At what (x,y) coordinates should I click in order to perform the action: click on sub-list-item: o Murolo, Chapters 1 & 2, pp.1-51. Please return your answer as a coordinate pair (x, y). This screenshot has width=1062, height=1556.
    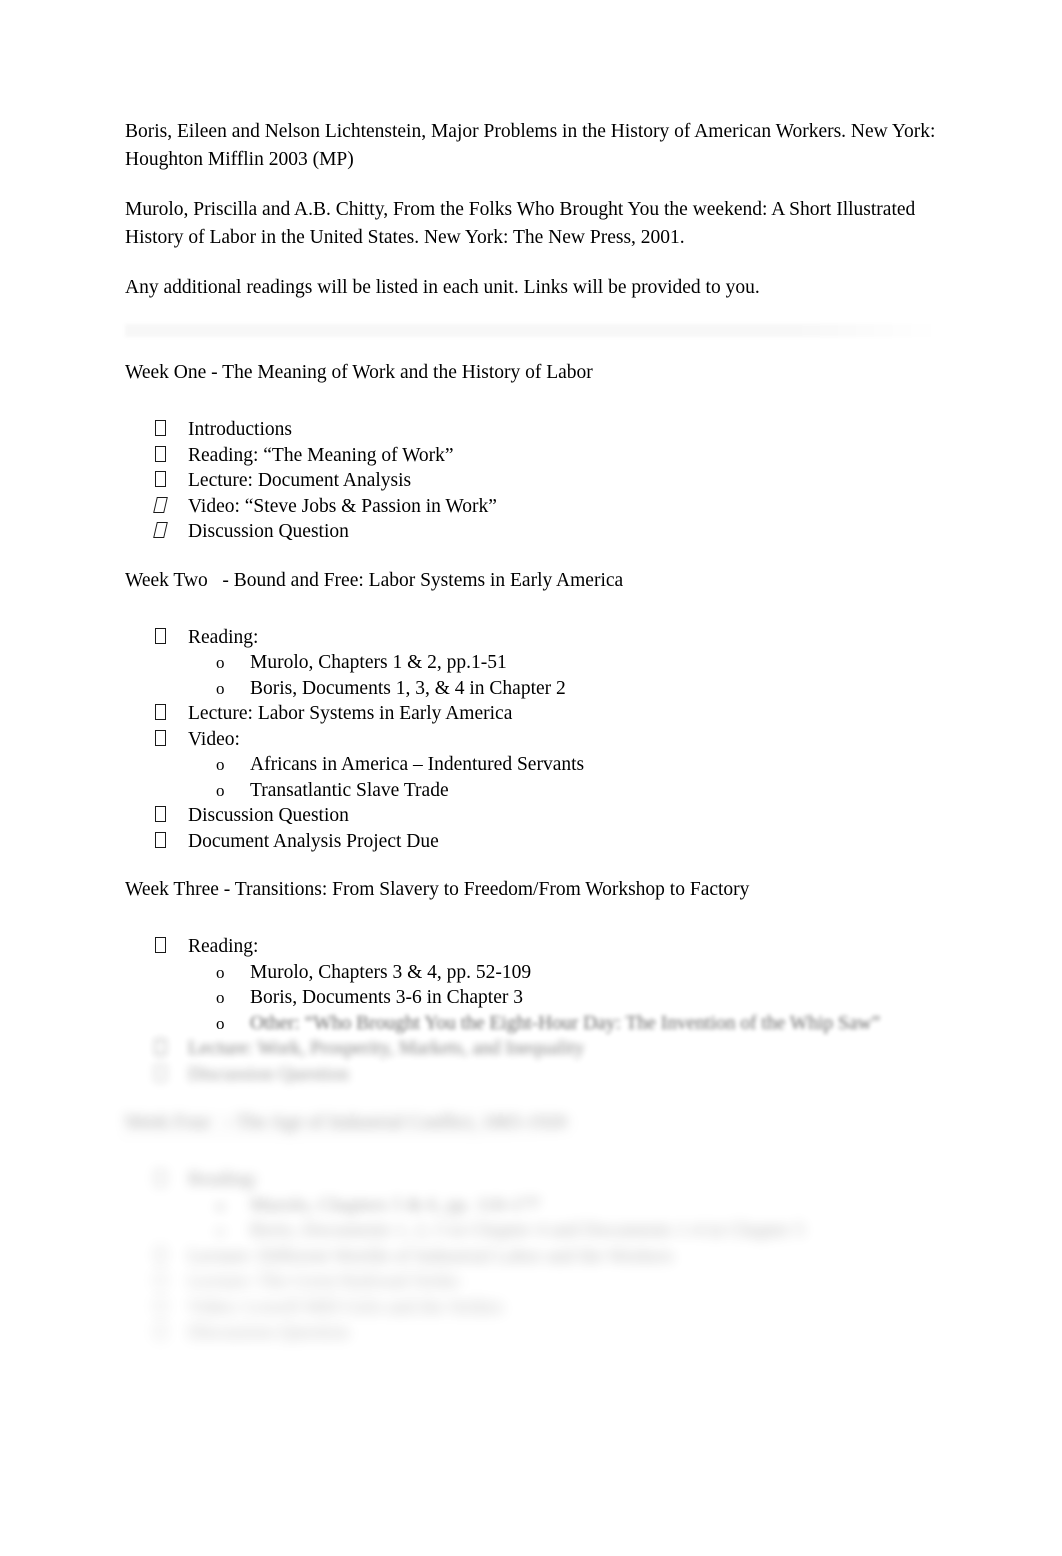
    Looking at the image, I should click on (564, 663).